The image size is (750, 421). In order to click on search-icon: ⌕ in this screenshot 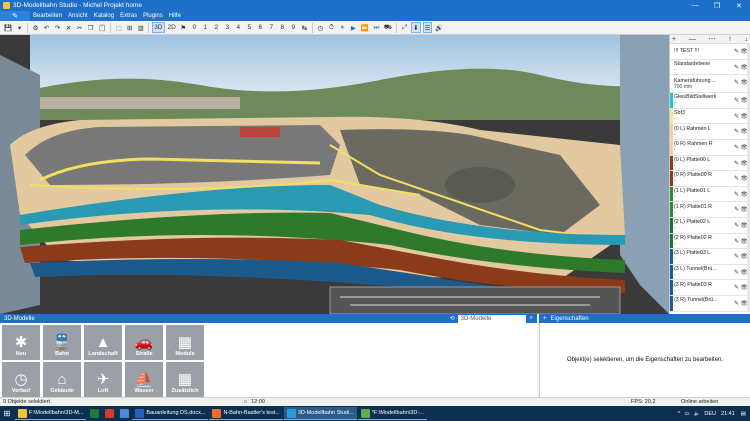, I will do `click(531, 318)`.